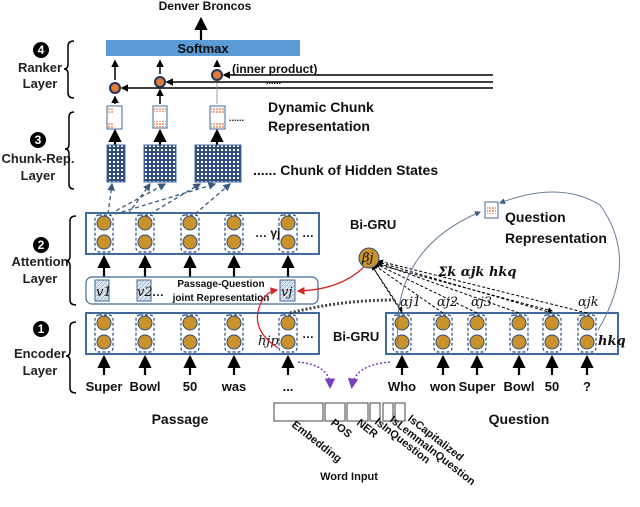  Describe the element at coordinates (342, 306) in the screenshot. I see `passage-to-question-link` at that location.